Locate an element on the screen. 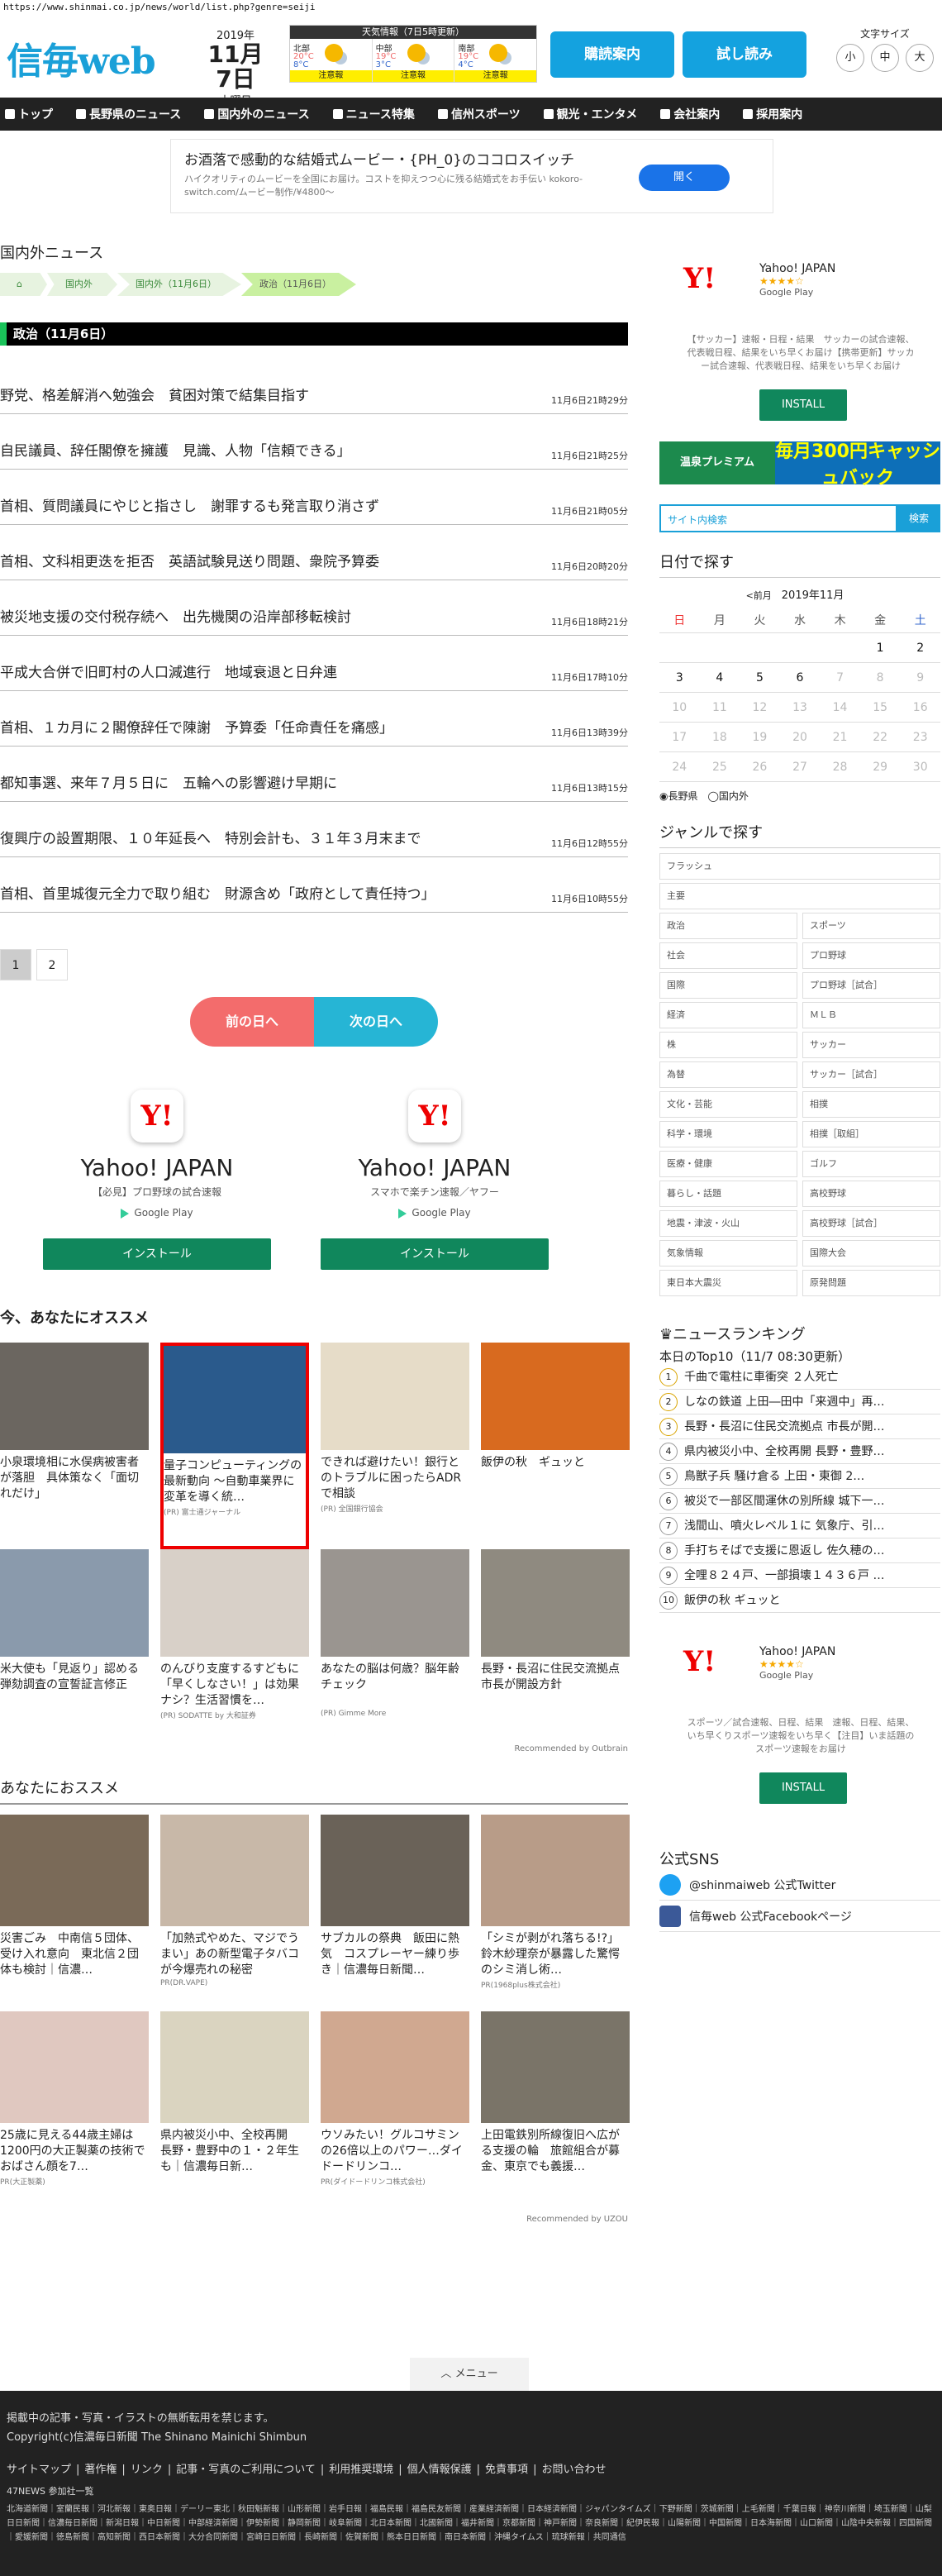 This screenshot has width=942, height=2576. genre-item: 主要 is located at coordinates (799, 896).